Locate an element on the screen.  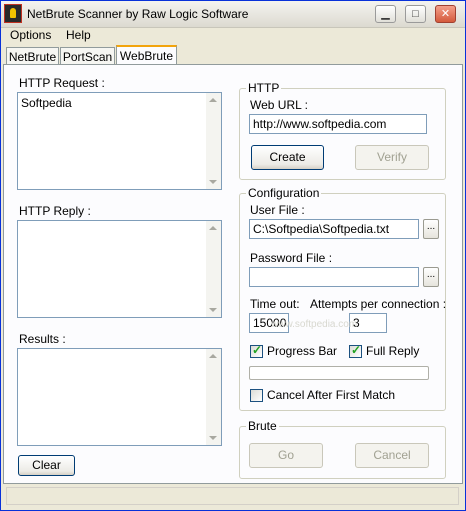
full-reply-checkbox is located at coordinates (355, 350).